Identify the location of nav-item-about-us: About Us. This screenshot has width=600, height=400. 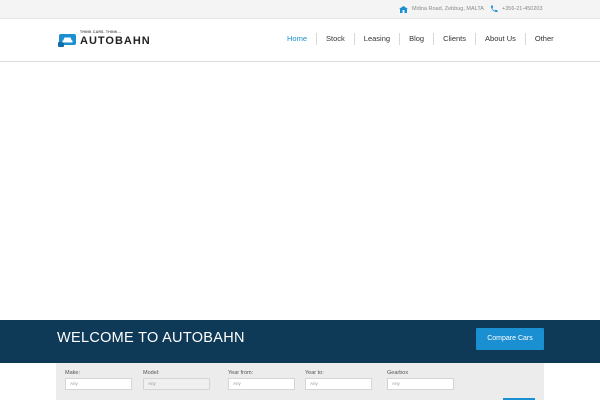
(500, 39).